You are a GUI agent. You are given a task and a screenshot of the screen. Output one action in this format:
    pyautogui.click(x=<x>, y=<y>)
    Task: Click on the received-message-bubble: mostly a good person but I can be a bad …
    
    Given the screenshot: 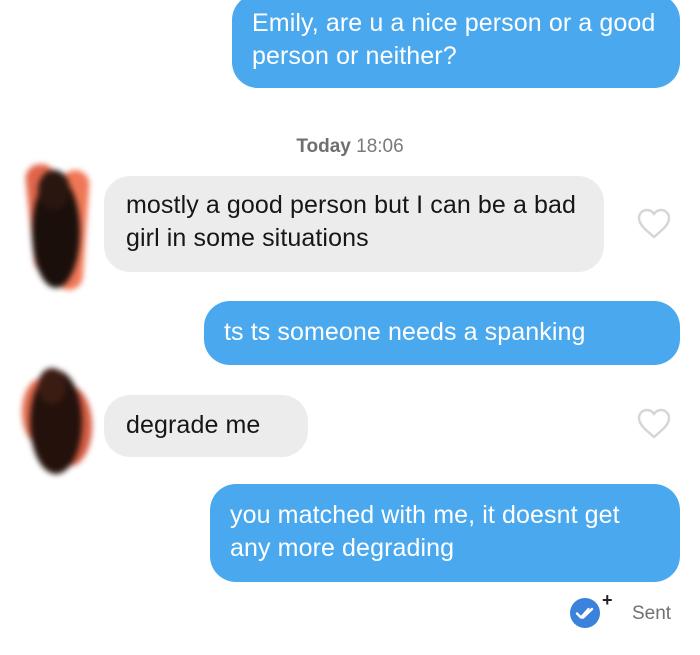 What is the action you would take?
    pyautogui.click(x=354, y=224)
    